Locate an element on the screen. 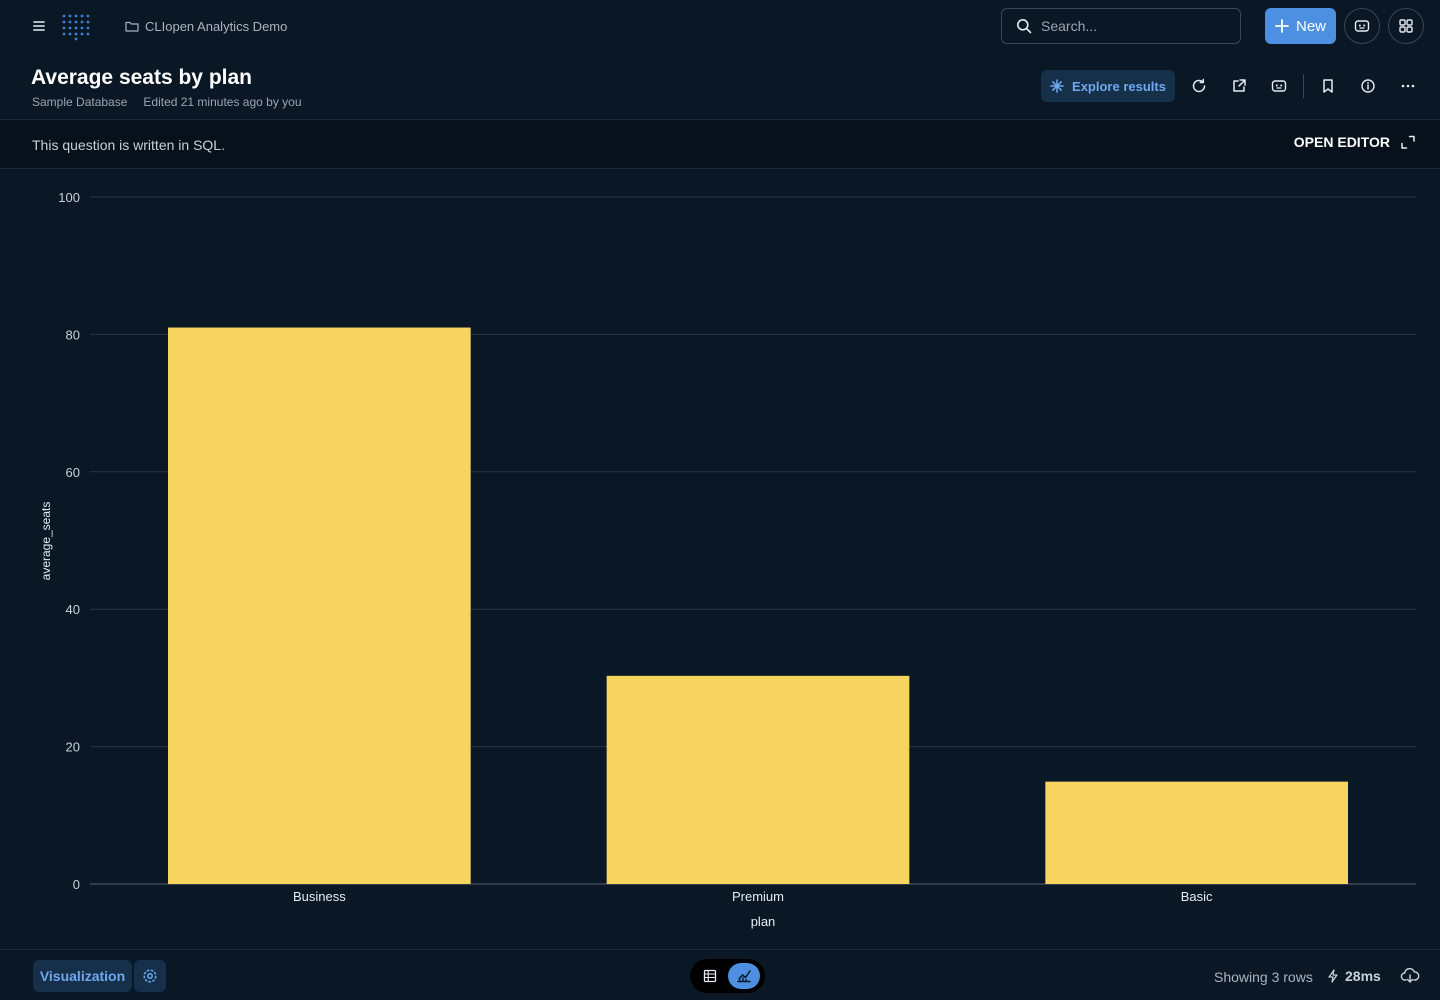 This screenshot has height=1000, width=1440. chart-icon is located at coordinates (744, 976).